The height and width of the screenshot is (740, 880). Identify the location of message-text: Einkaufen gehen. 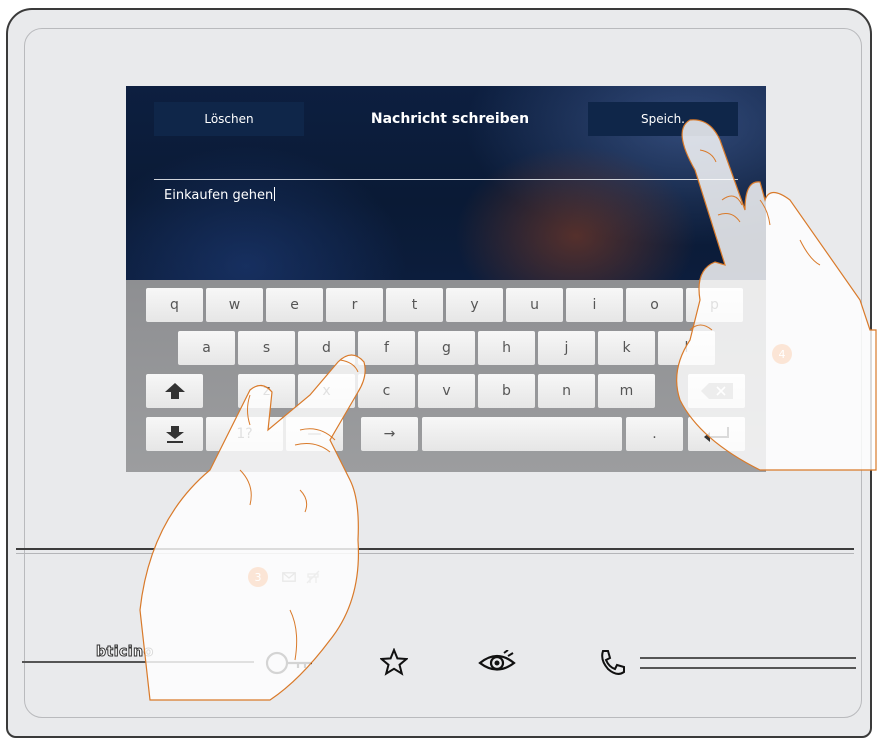
(219, 195).